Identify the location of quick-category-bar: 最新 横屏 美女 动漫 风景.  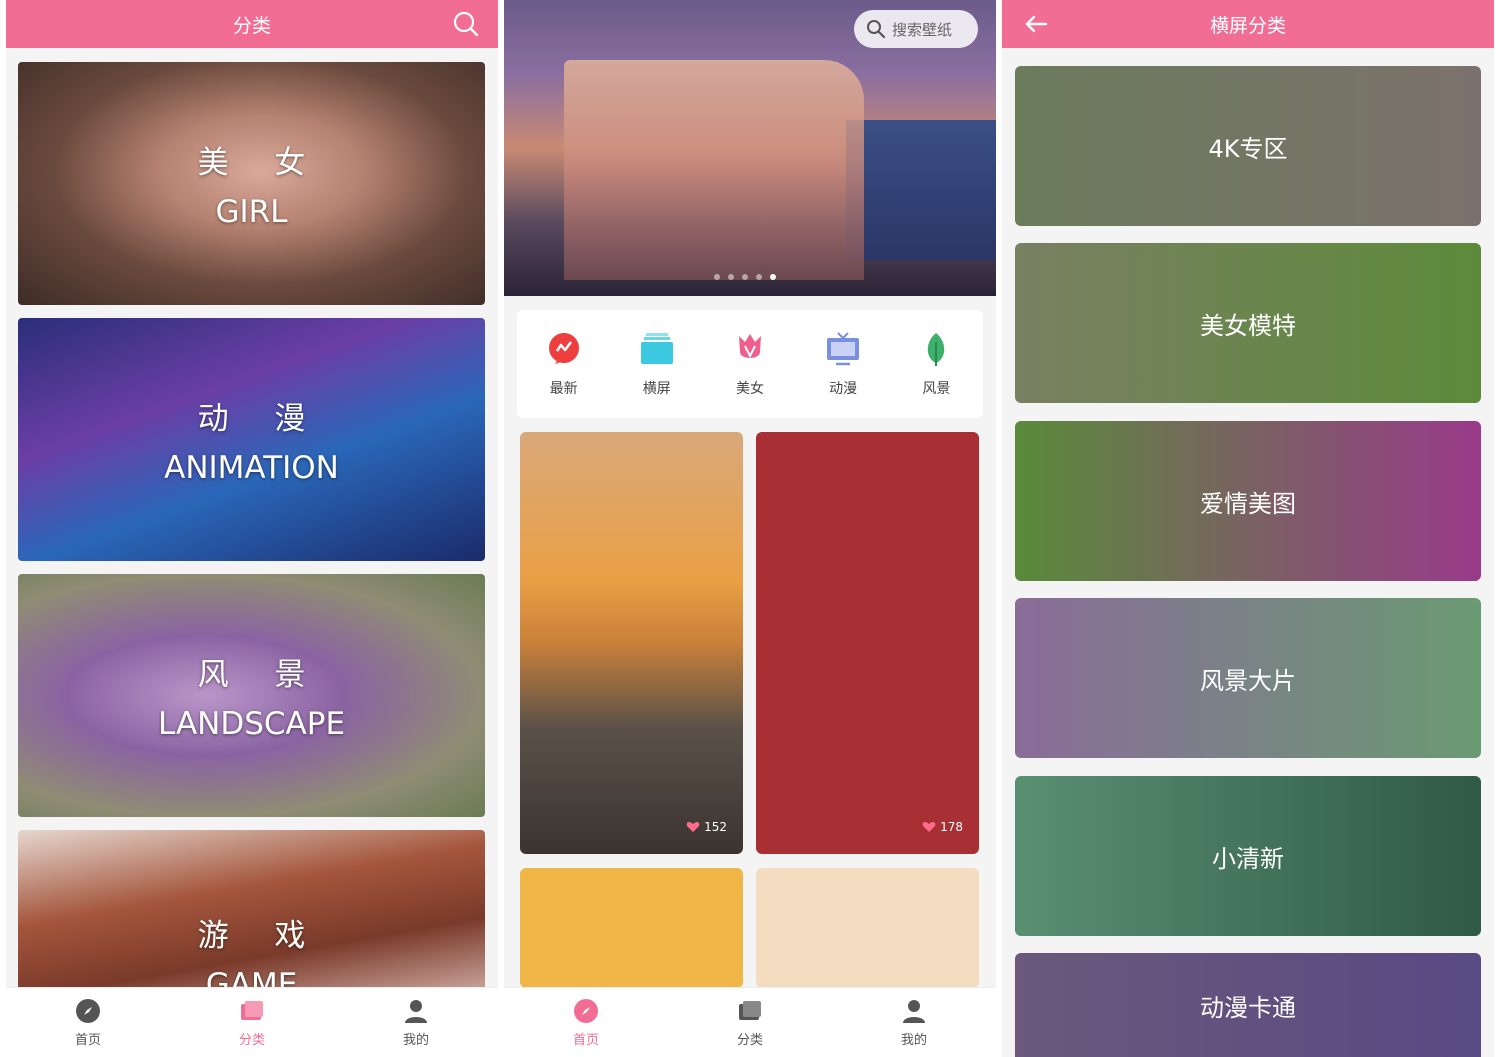
(750, 364).